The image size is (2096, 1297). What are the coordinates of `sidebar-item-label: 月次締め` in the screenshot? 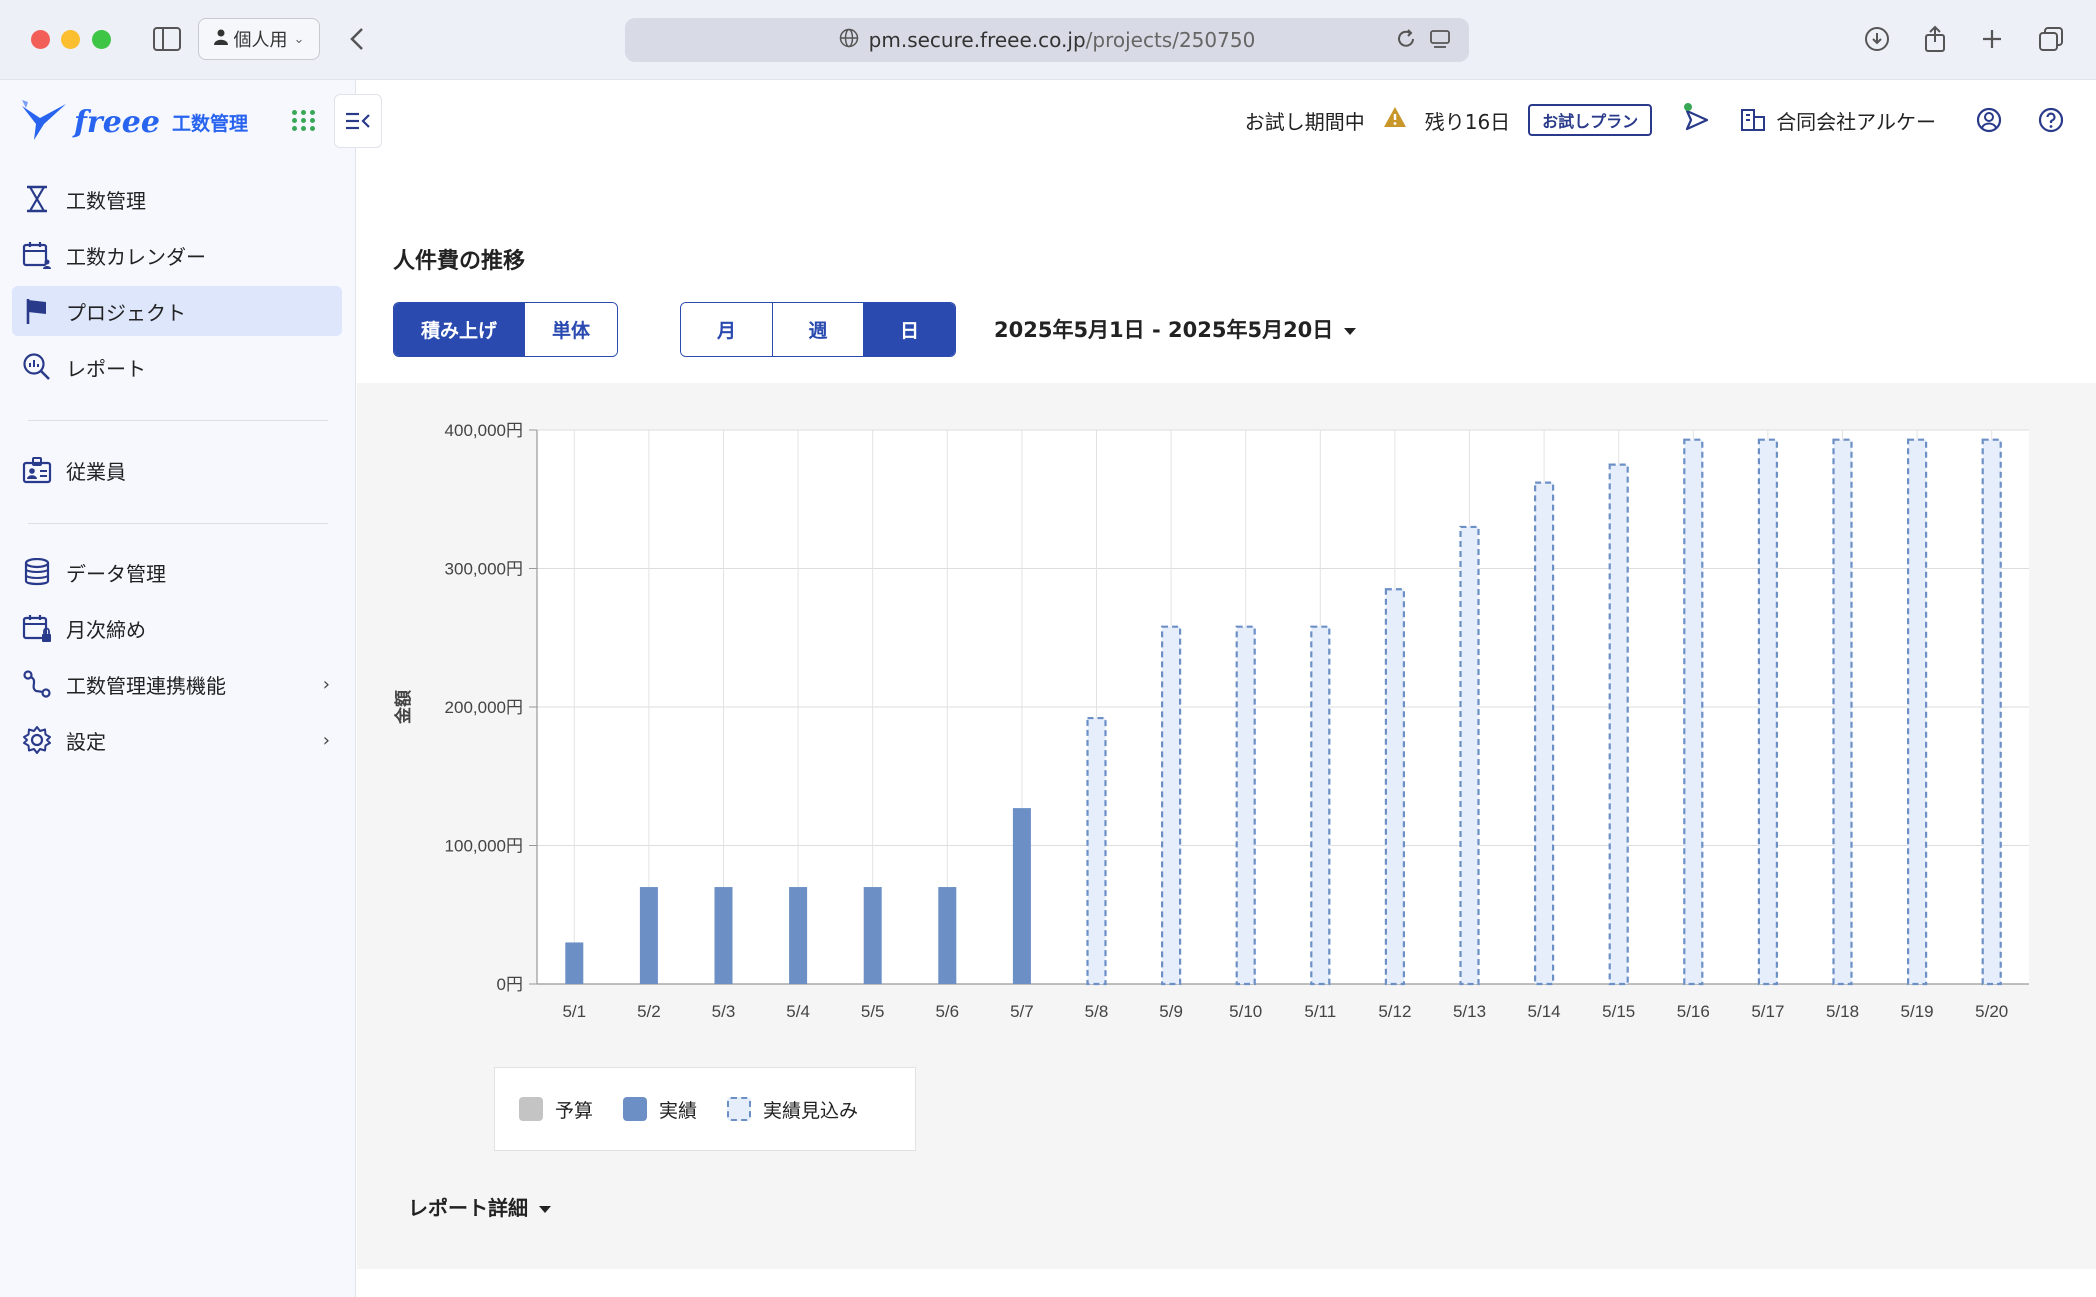 It's located at (106, 629).